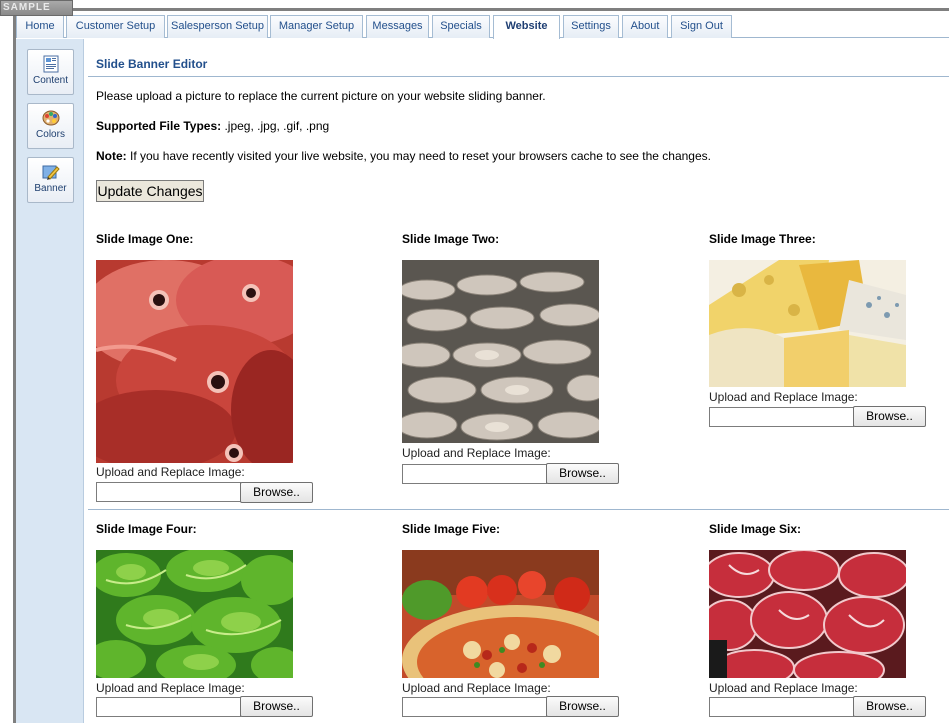  I want to click on tab-customer-setup: Customer Setup, so click(115, 26).